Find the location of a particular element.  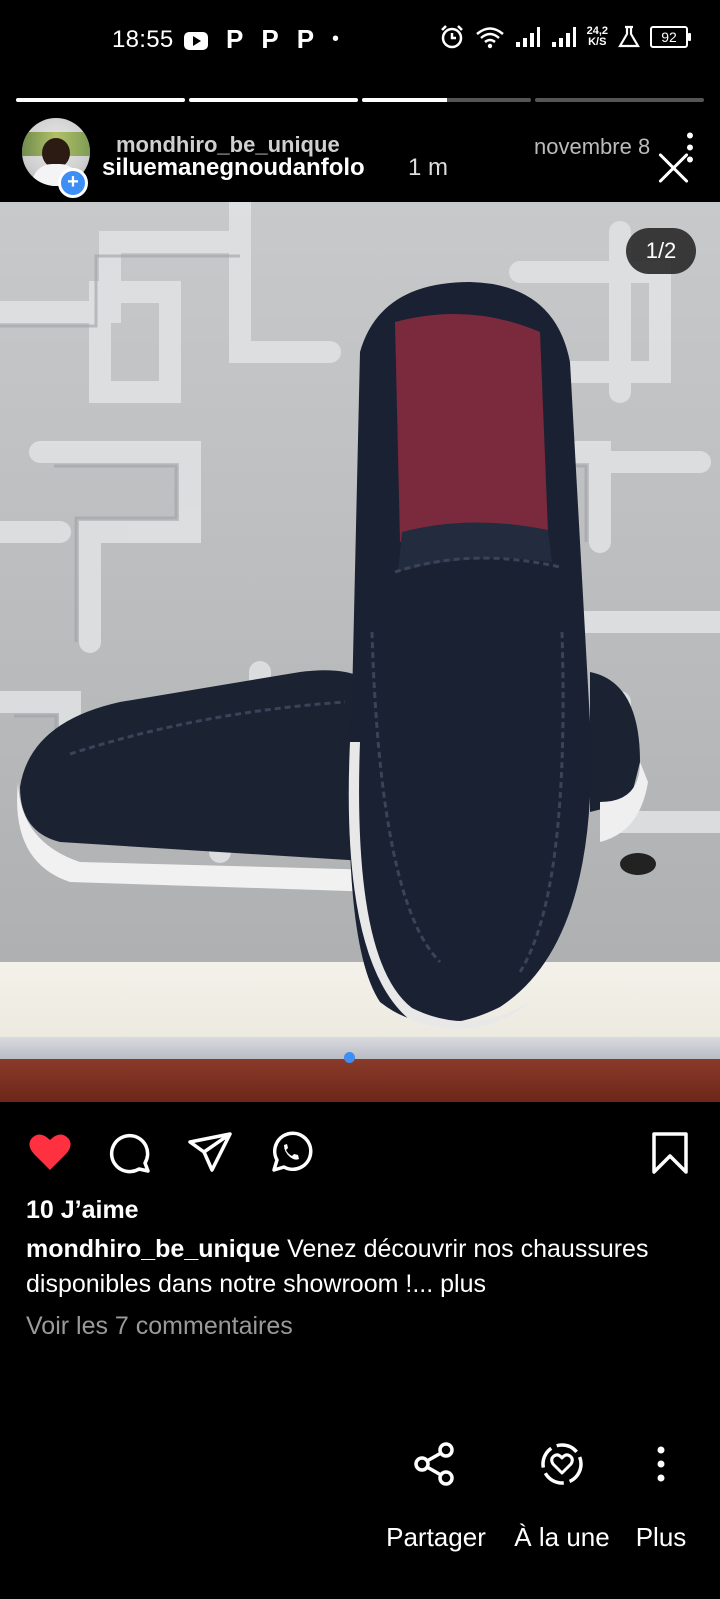

alarm-icon is located at coordinates (451, 37).